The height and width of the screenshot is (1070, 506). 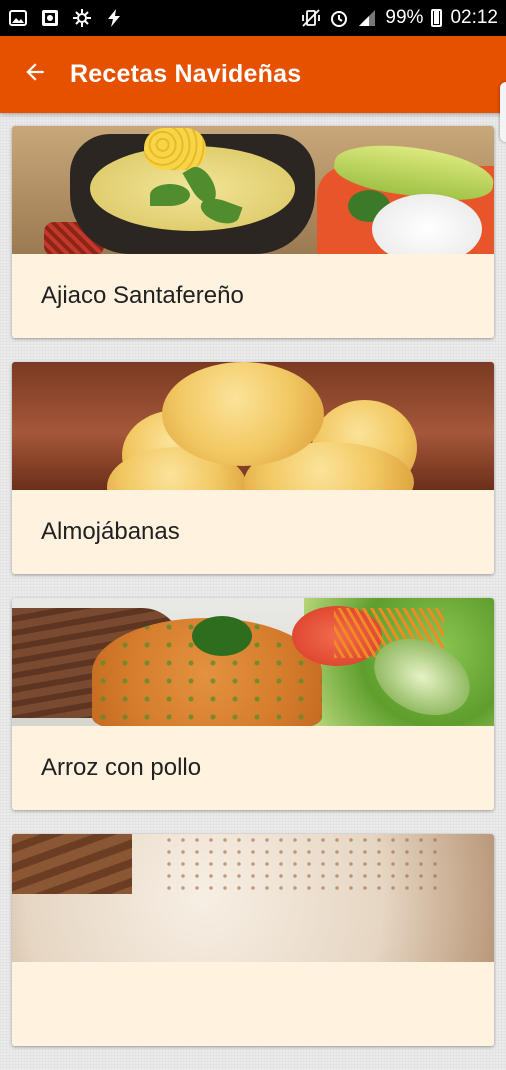 What do you see at coordinates (114, 18) in the screenshot?
I see `flash-icon` at bounding box center [114, 18].